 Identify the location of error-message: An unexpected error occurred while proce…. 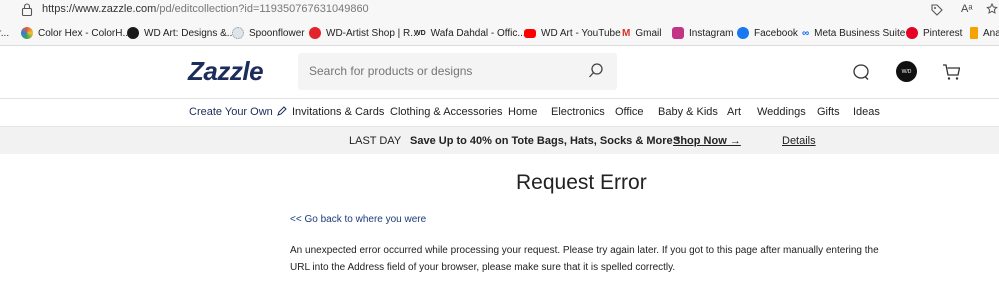
(584, 259).